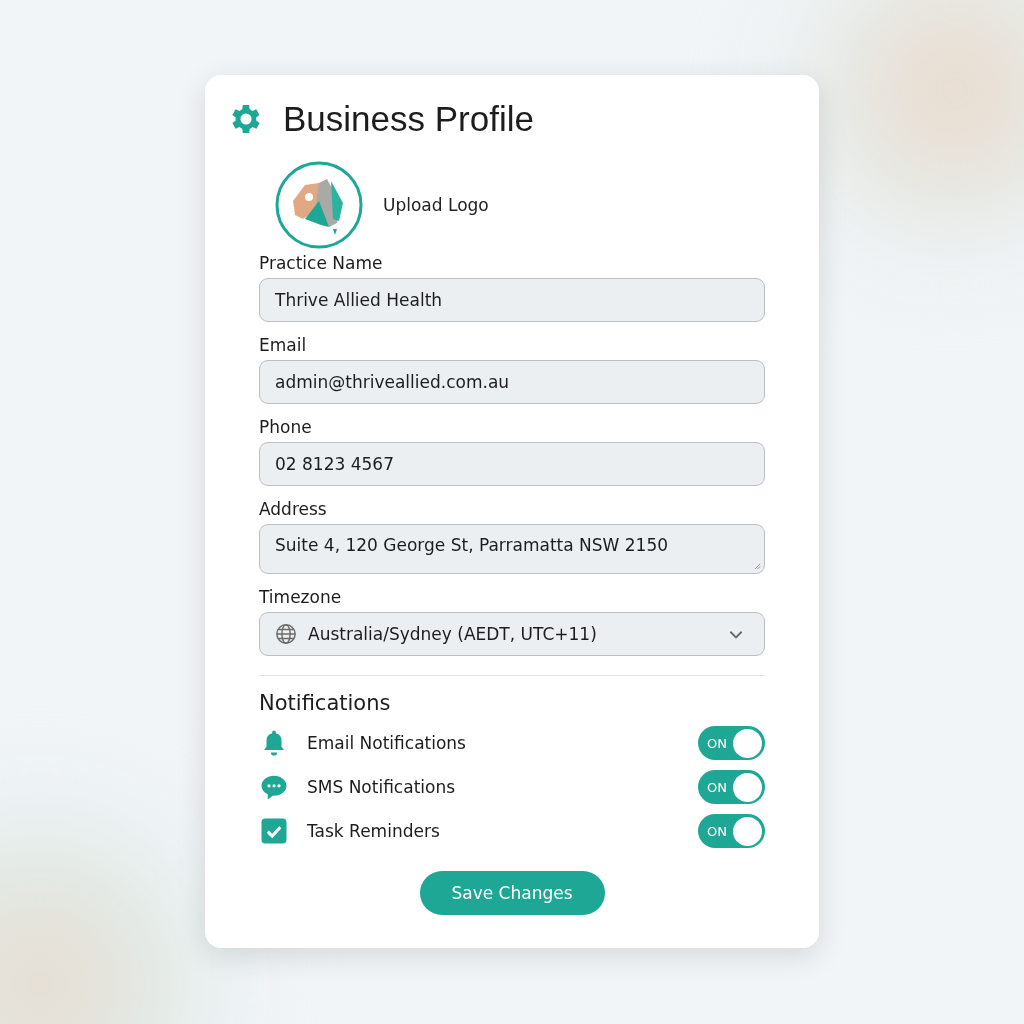  I want to click on section-heading: Notifications, so click(325, 703).